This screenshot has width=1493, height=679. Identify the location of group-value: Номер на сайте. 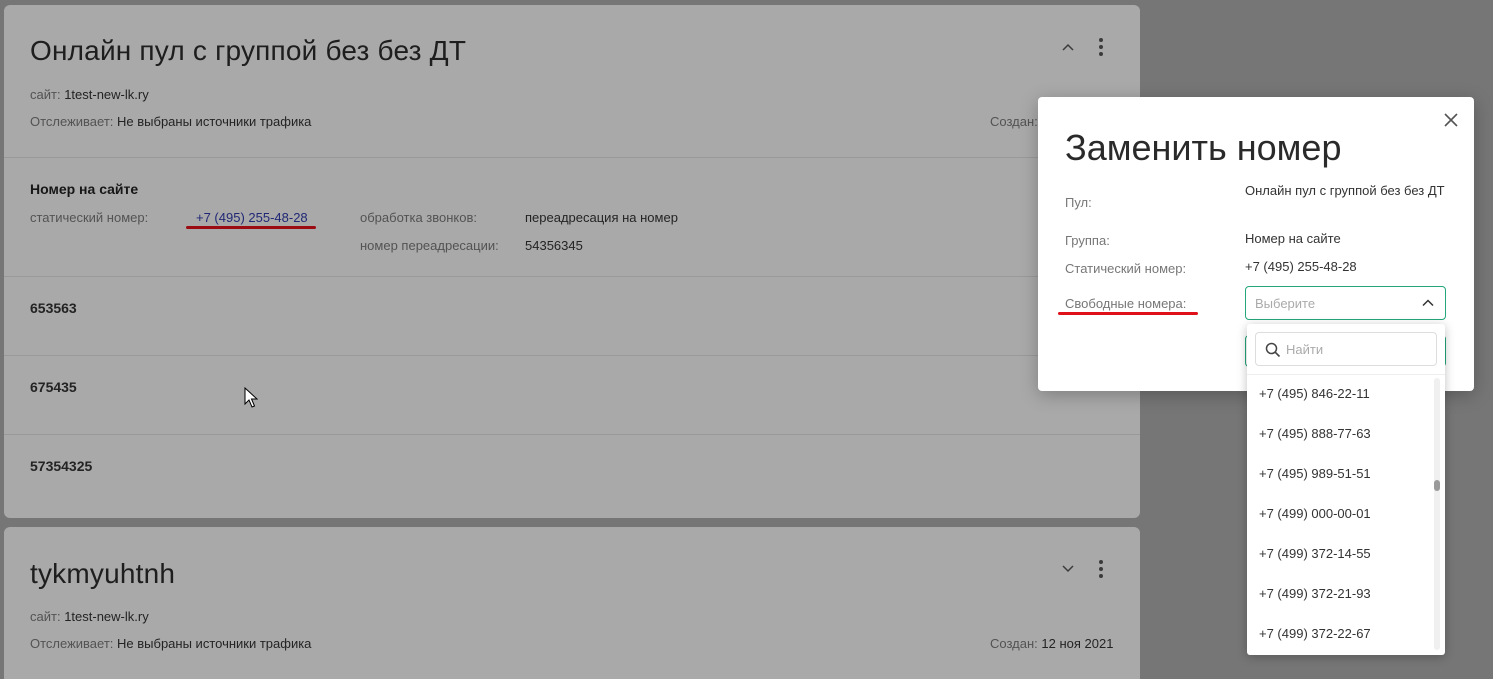
(1293, 238).